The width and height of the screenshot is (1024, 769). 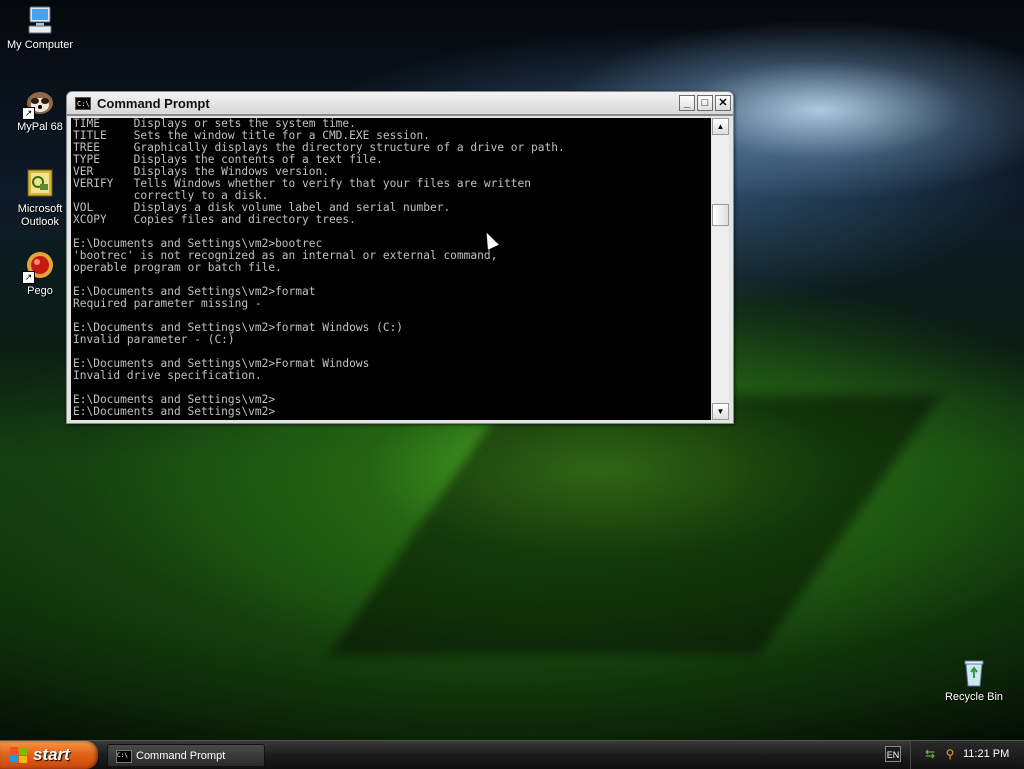 I want to click on window-title: Command Prompt, so click(x=153, y=103).